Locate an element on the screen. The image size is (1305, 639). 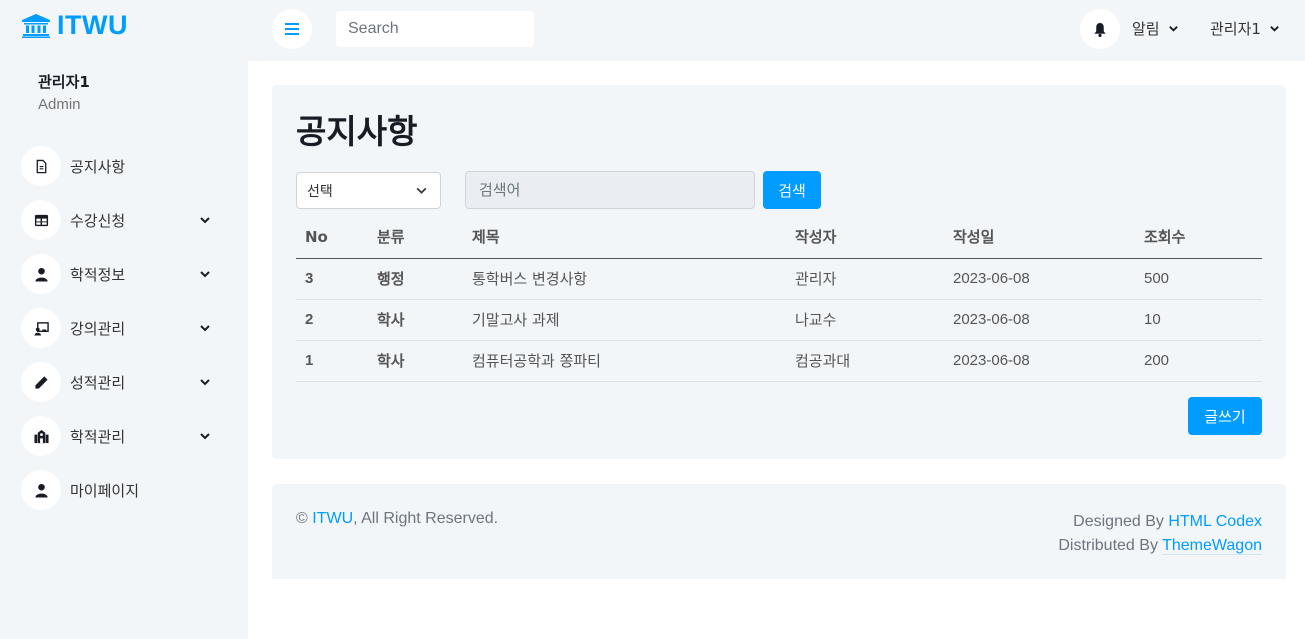
column-header-views: 조회수 is located at coordinates (1198, 237).